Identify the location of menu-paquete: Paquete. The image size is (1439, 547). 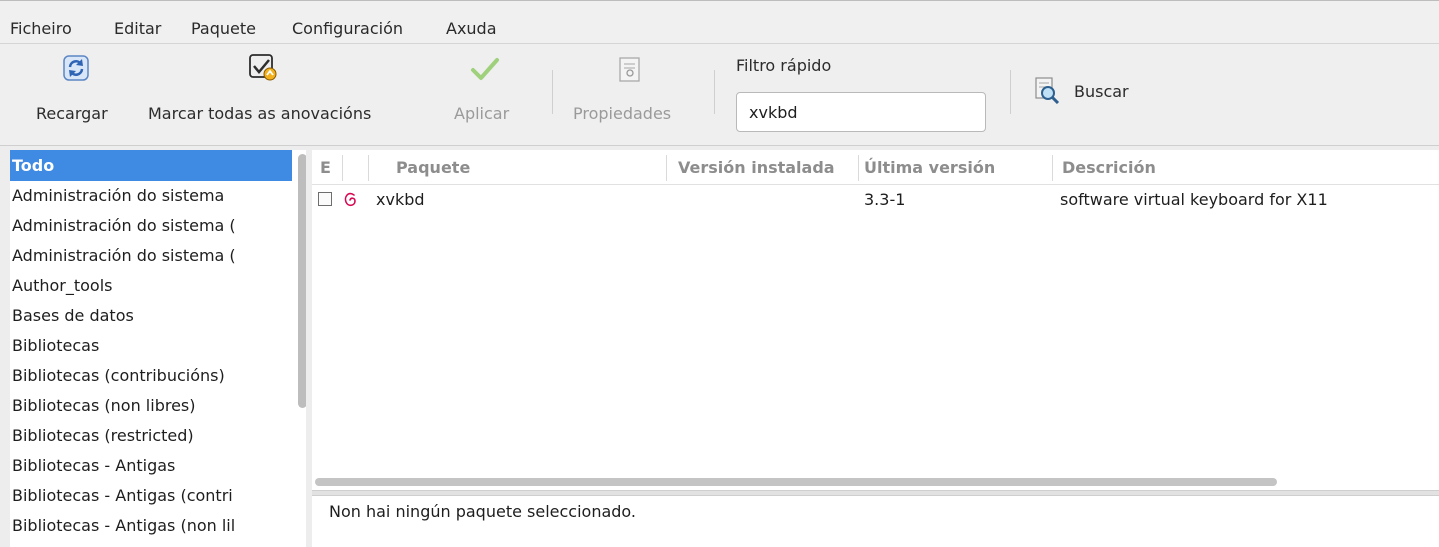
(223, 28).